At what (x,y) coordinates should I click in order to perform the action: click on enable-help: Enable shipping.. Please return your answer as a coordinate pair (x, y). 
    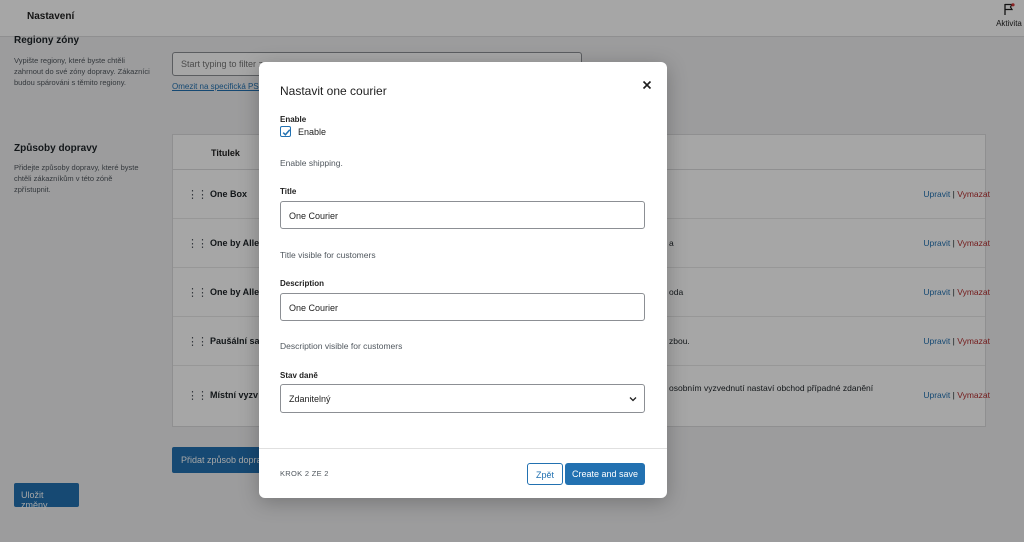
    Looking at the image, I should click on (311, 163).